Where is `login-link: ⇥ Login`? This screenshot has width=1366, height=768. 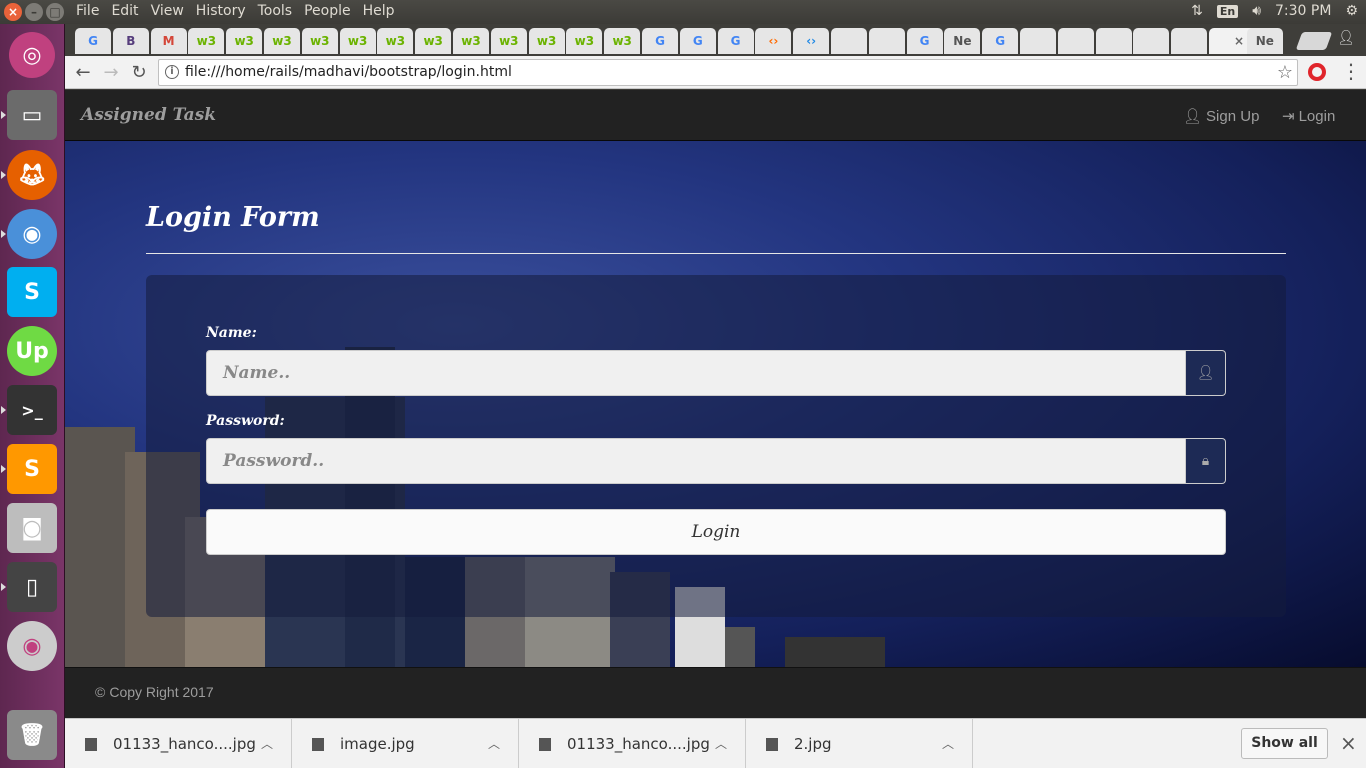 login-link: ⇥ Login is located at coordinates (1308, 116).